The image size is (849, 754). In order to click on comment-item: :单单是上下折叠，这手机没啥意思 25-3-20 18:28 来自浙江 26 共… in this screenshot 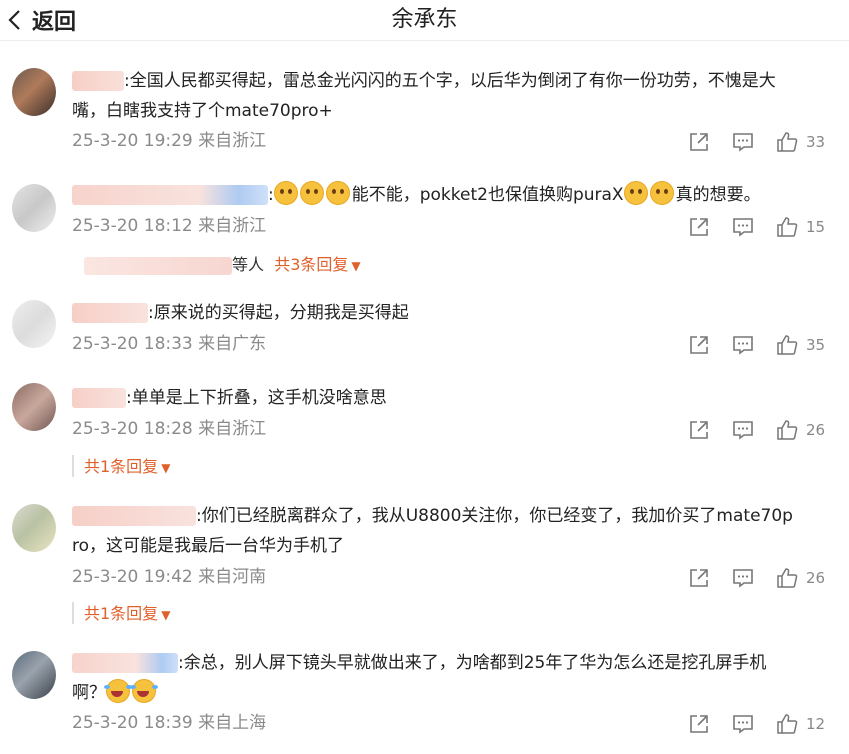, I will do `click(424, 433)`.